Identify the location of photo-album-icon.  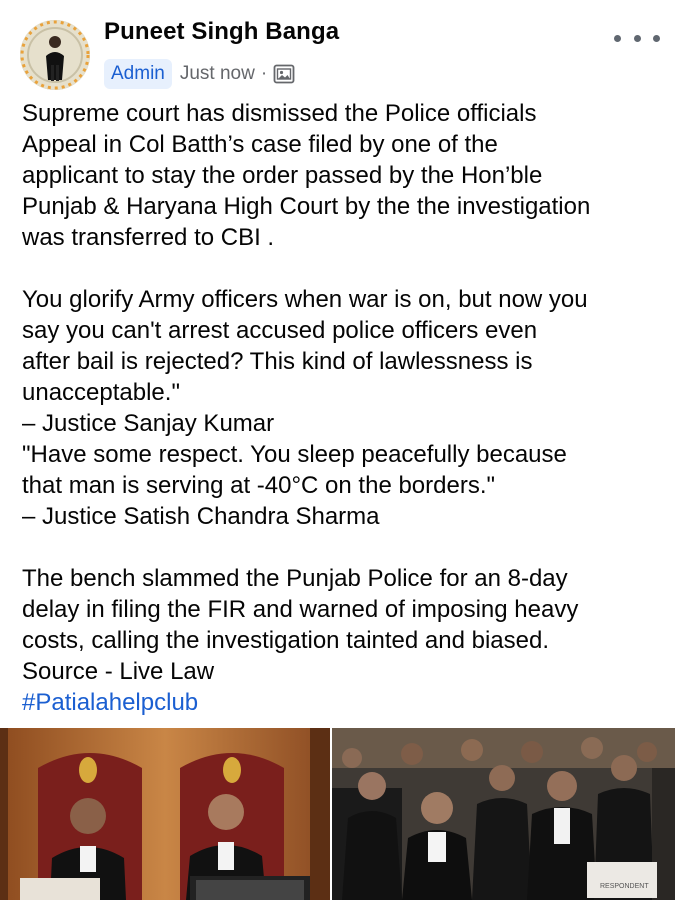
(284, 74).